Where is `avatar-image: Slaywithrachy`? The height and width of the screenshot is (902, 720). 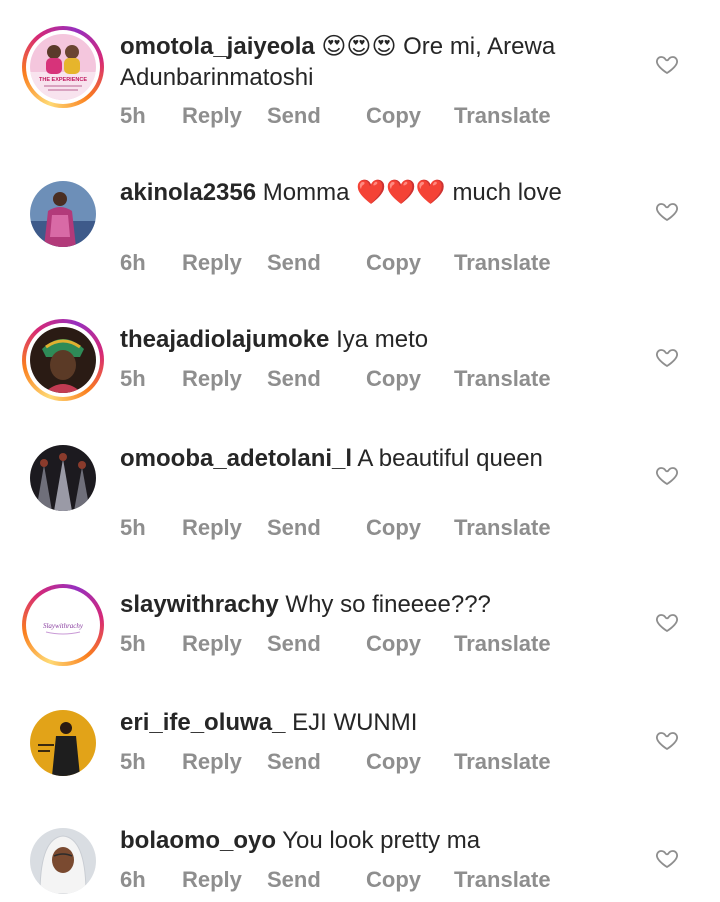
avatar-image: Slaywithrachy is located at coordinates (63, 625).